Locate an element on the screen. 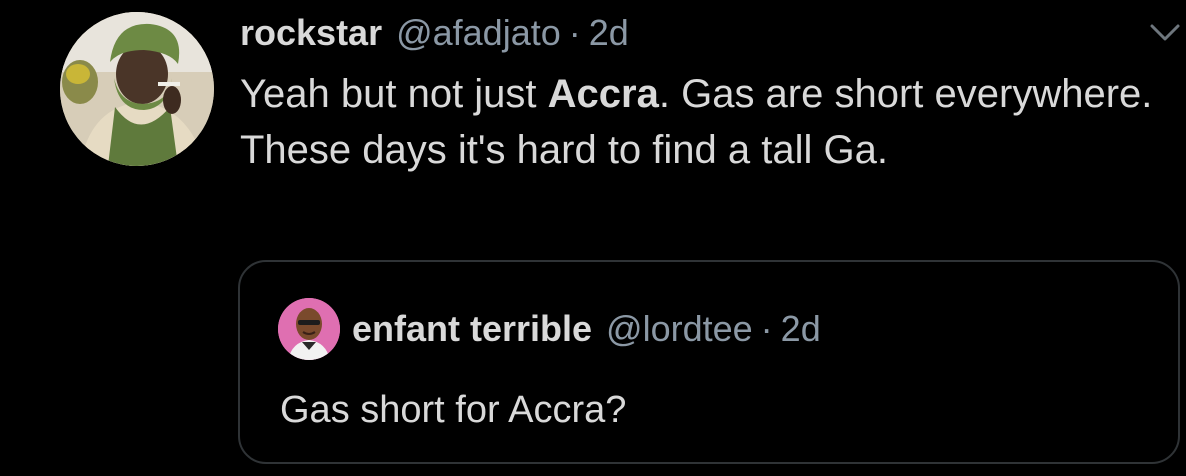  quoted-avatar-image is located at coordinates (309, 329).